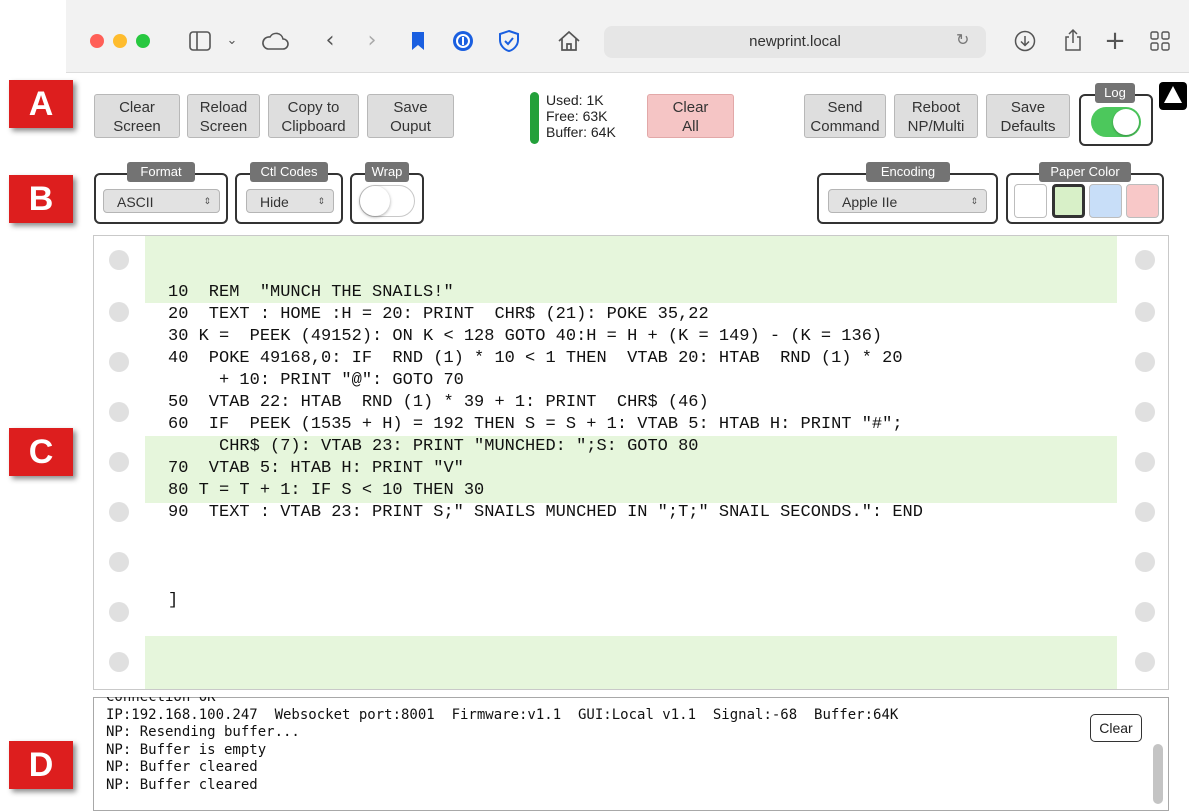 This screenshot has height=811, width=1189. Describe the element at coordinates (1115, 41) in the screenshot. I see `new-tab-icon: +` at that location.